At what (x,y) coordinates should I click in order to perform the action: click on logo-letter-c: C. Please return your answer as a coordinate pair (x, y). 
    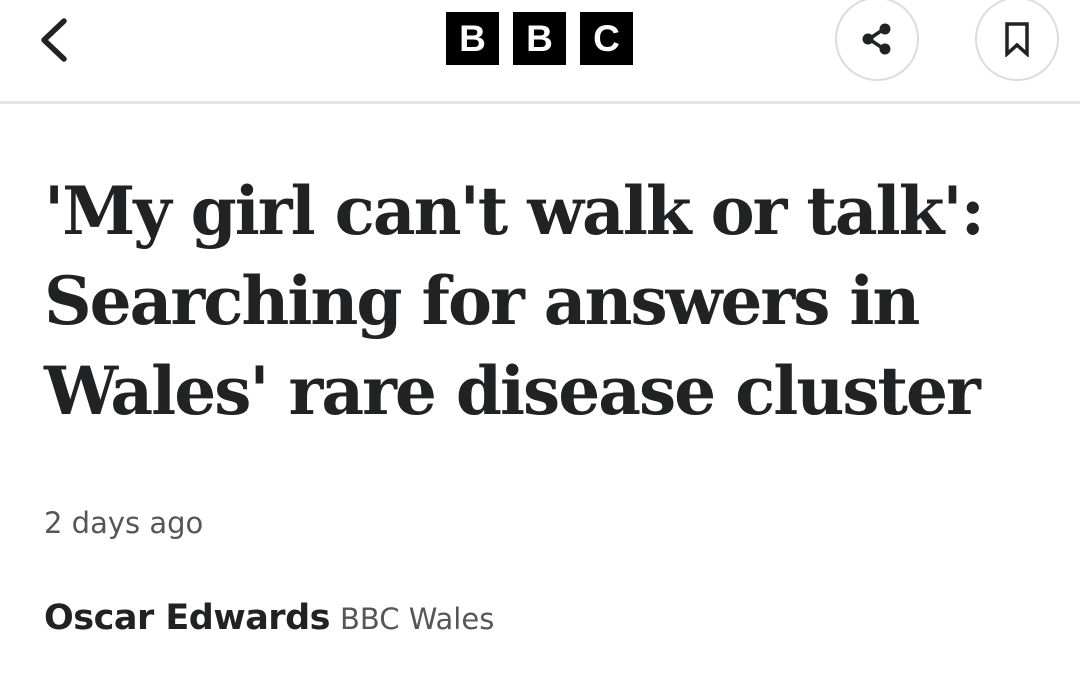
    Looking at the image, I should click on (606, 38).